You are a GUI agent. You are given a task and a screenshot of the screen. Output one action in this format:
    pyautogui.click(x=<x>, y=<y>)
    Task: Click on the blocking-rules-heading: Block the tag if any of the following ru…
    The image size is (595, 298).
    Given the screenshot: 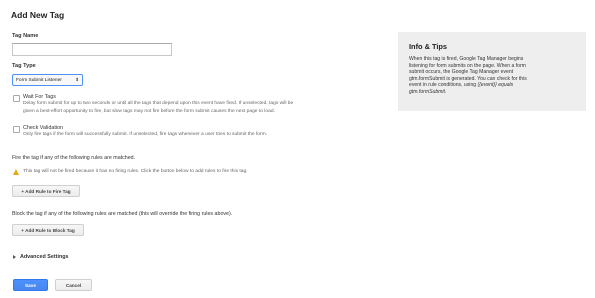 What is the action you would take?
    pyautogui.click(x=122, y=214)
    